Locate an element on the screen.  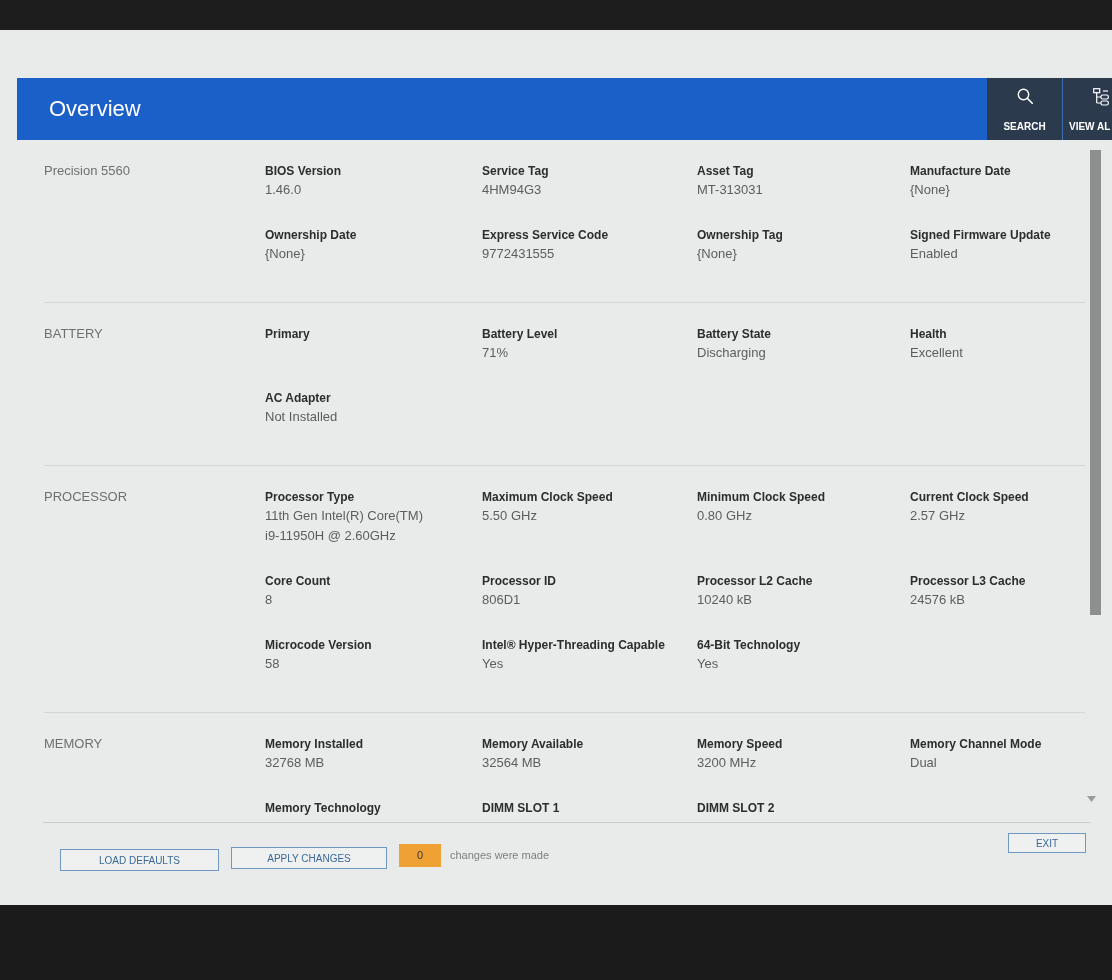
field-value: 8 is located at coordinates (269, 600).